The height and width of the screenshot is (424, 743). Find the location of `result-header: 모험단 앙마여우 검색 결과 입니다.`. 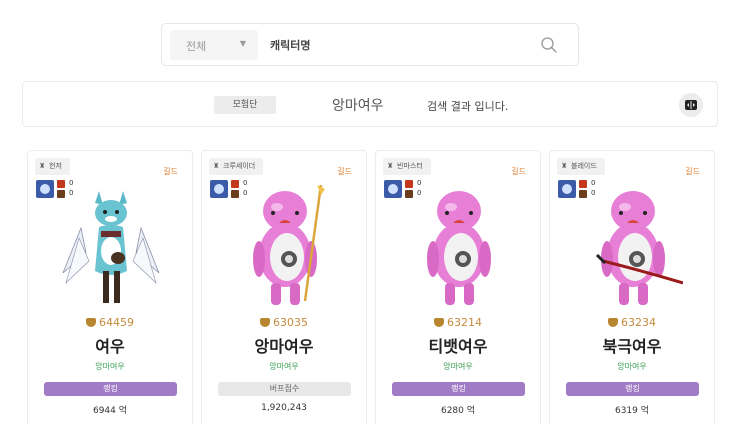

result-header: 모험단 앙마여우 검색 결과 입니다. is located at coordinates (370, 104).